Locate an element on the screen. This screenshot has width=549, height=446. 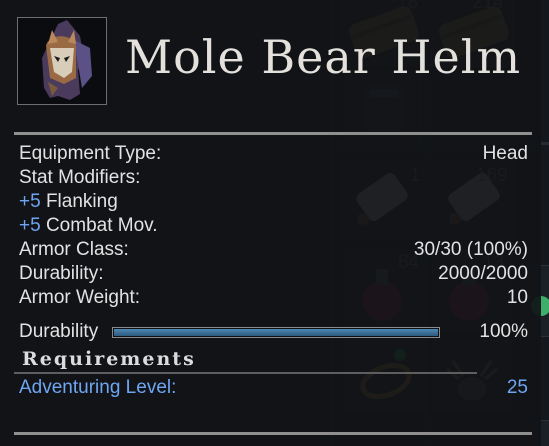
requirement-row-adventuring-level: Adventuring Level: 25 is located at coordinates (273, 388).